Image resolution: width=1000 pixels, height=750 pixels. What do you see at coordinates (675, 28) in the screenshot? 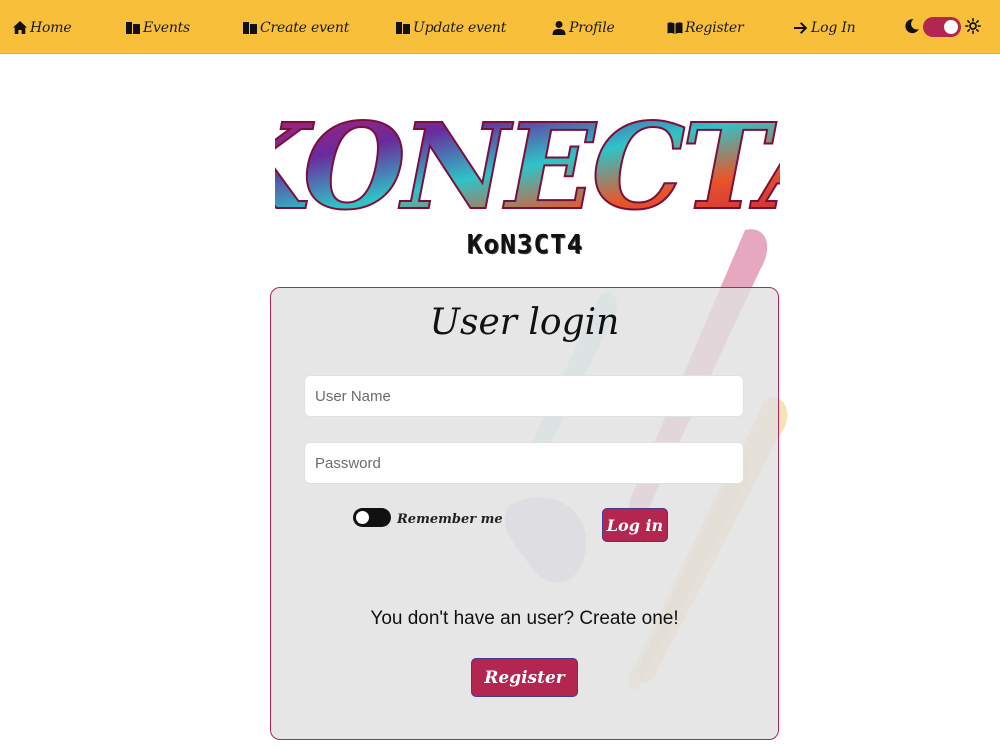
I see `book-open-icon` at bounding box center [675, 28].